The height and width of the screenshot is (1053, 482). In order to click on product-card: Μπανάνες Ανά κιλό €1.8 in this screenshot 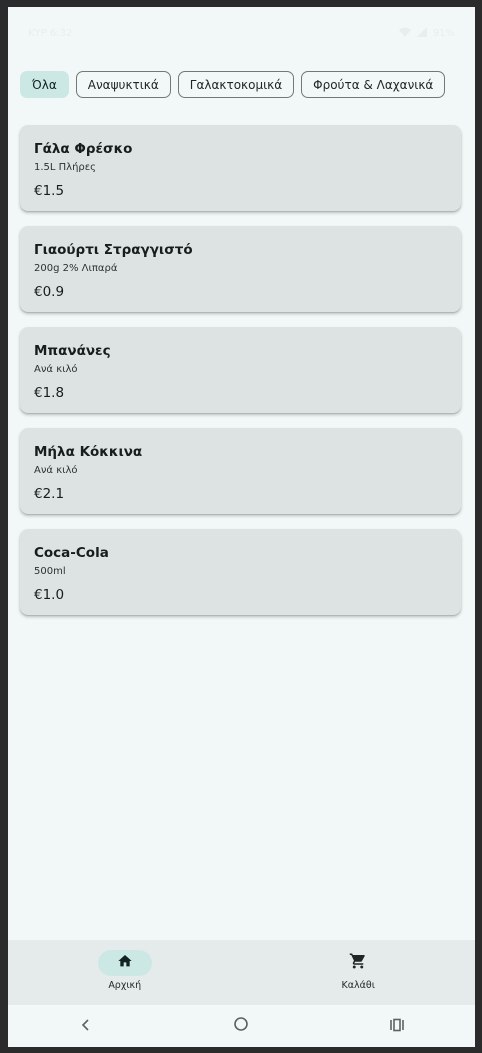, I will do `click(240, 370)`.